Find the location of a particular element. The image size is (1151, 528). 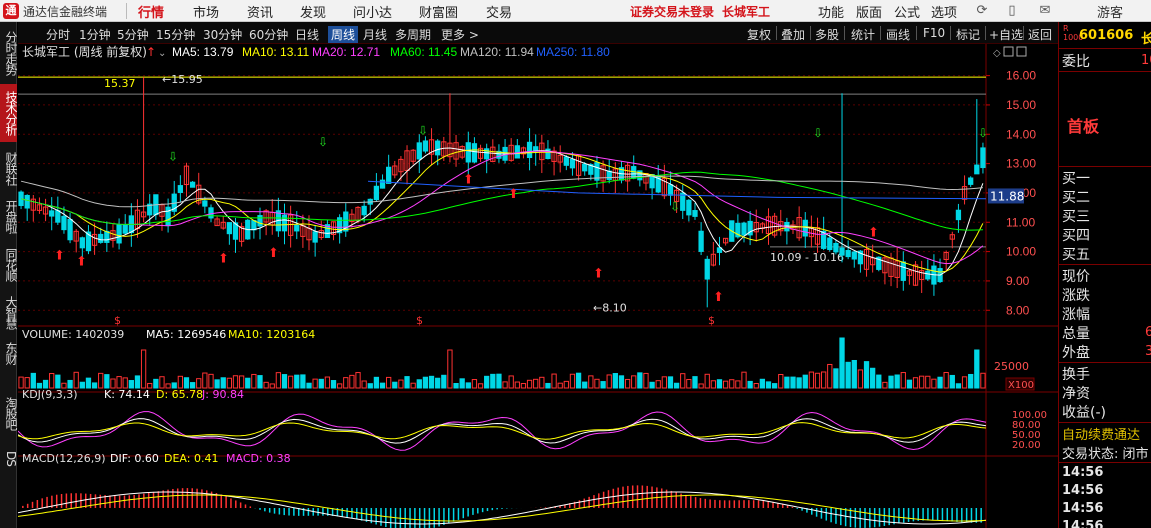

stock-name-tag: 长城军工 is located at coordinates (746, 12).